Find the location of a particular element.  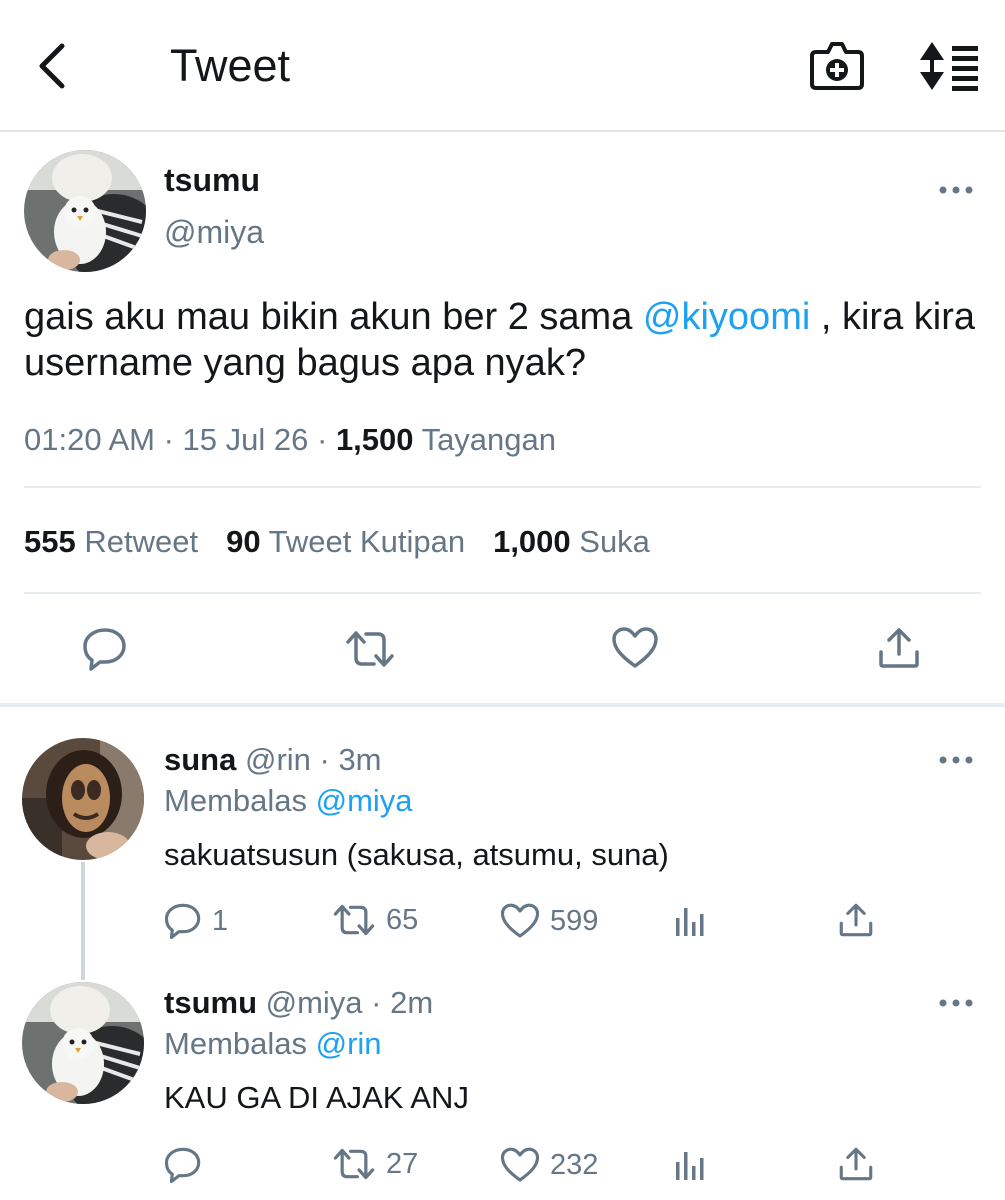

retweets-count: 555 is located at coordinates (50, 541).